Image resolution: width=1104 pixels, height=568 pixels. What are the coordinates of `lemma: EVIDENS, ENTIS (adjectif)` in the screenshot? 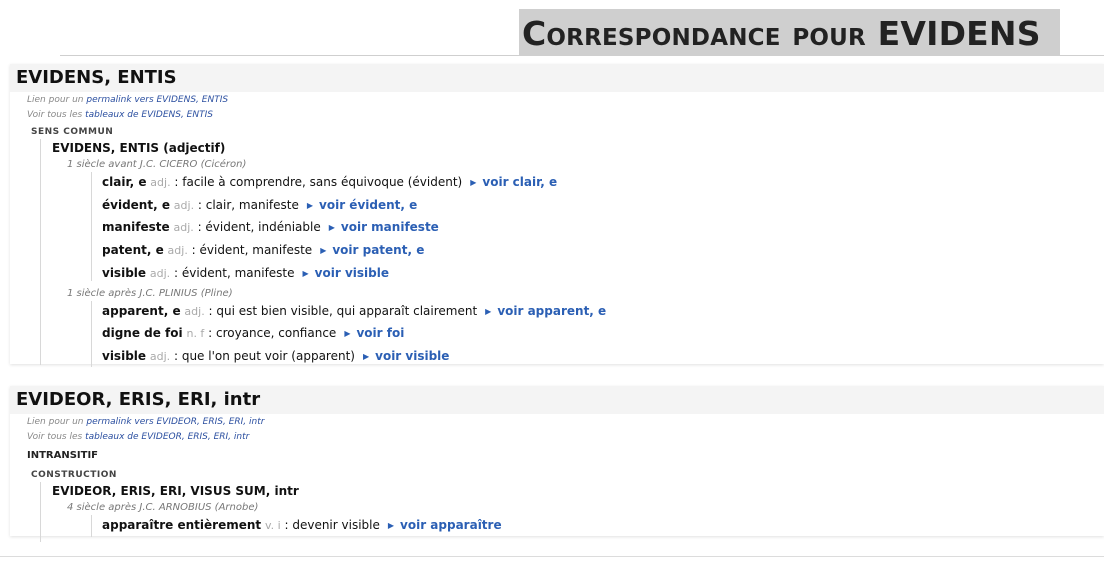 It's located at (572, 148).